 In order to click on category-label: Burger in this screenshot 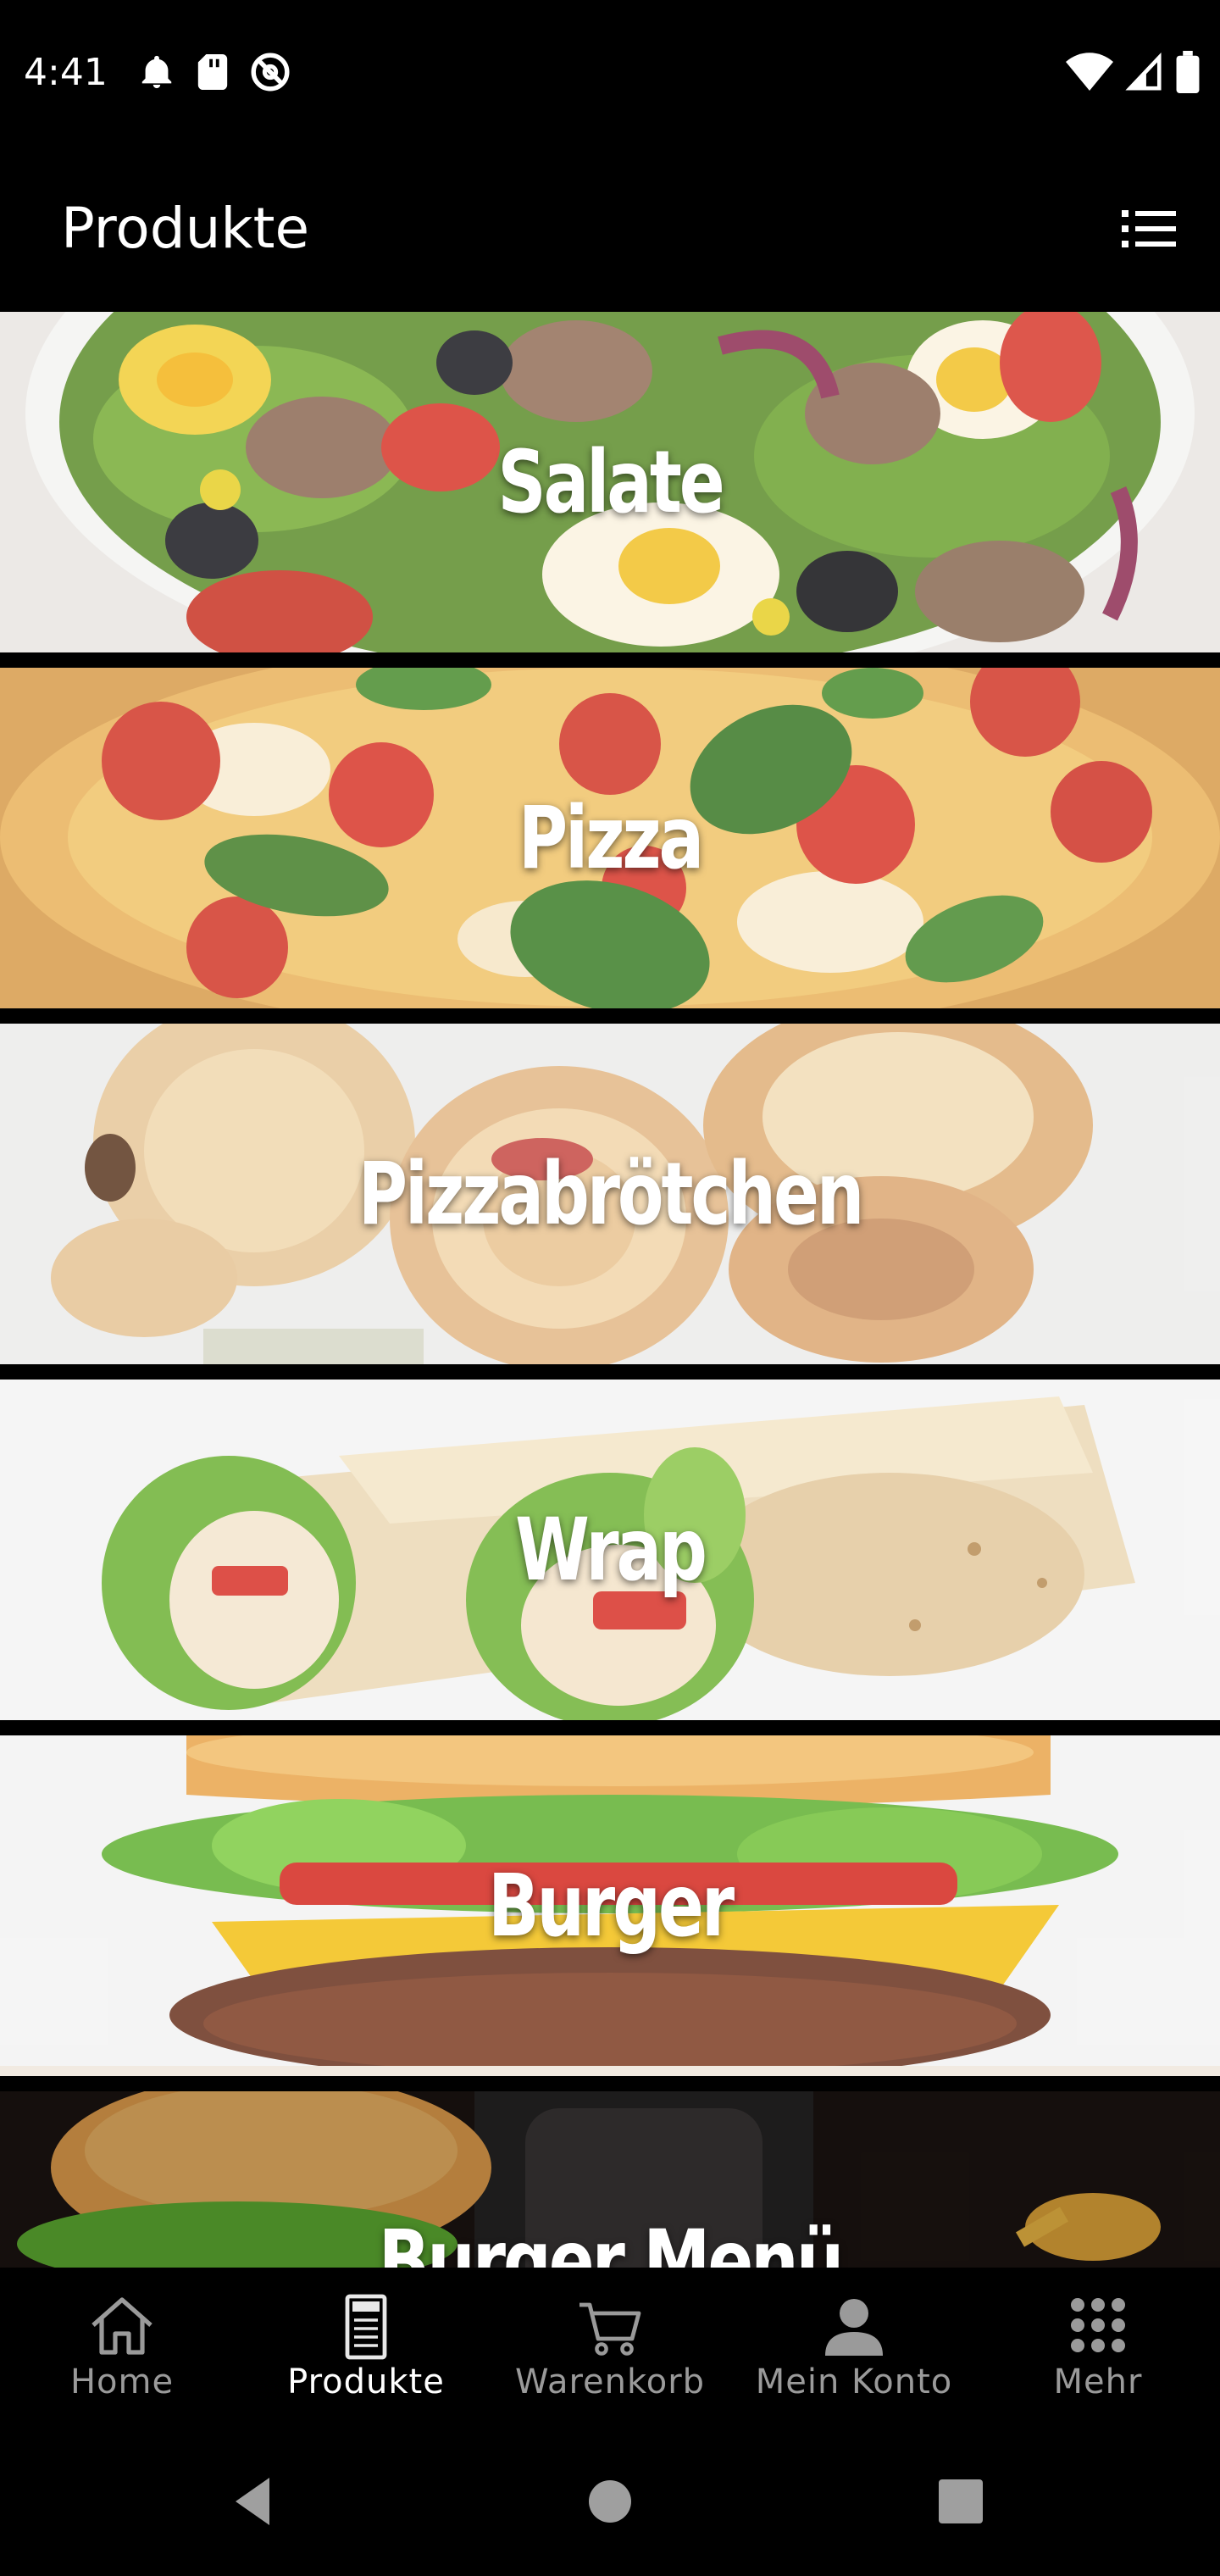, I will do `click(611, 1906)`.